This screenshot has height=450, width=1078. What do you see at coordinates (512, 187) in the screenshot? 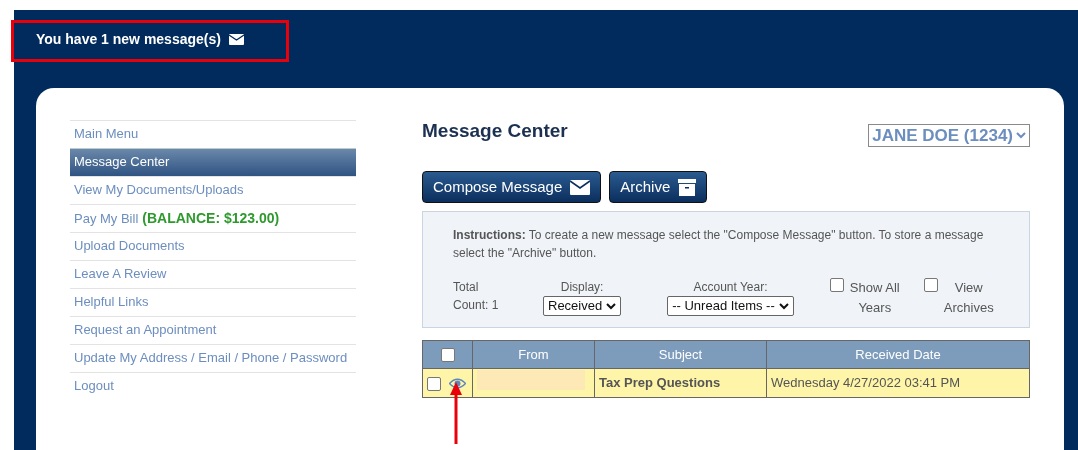
I see `compose-button: Compose Message` at bounding box center [512, 187].